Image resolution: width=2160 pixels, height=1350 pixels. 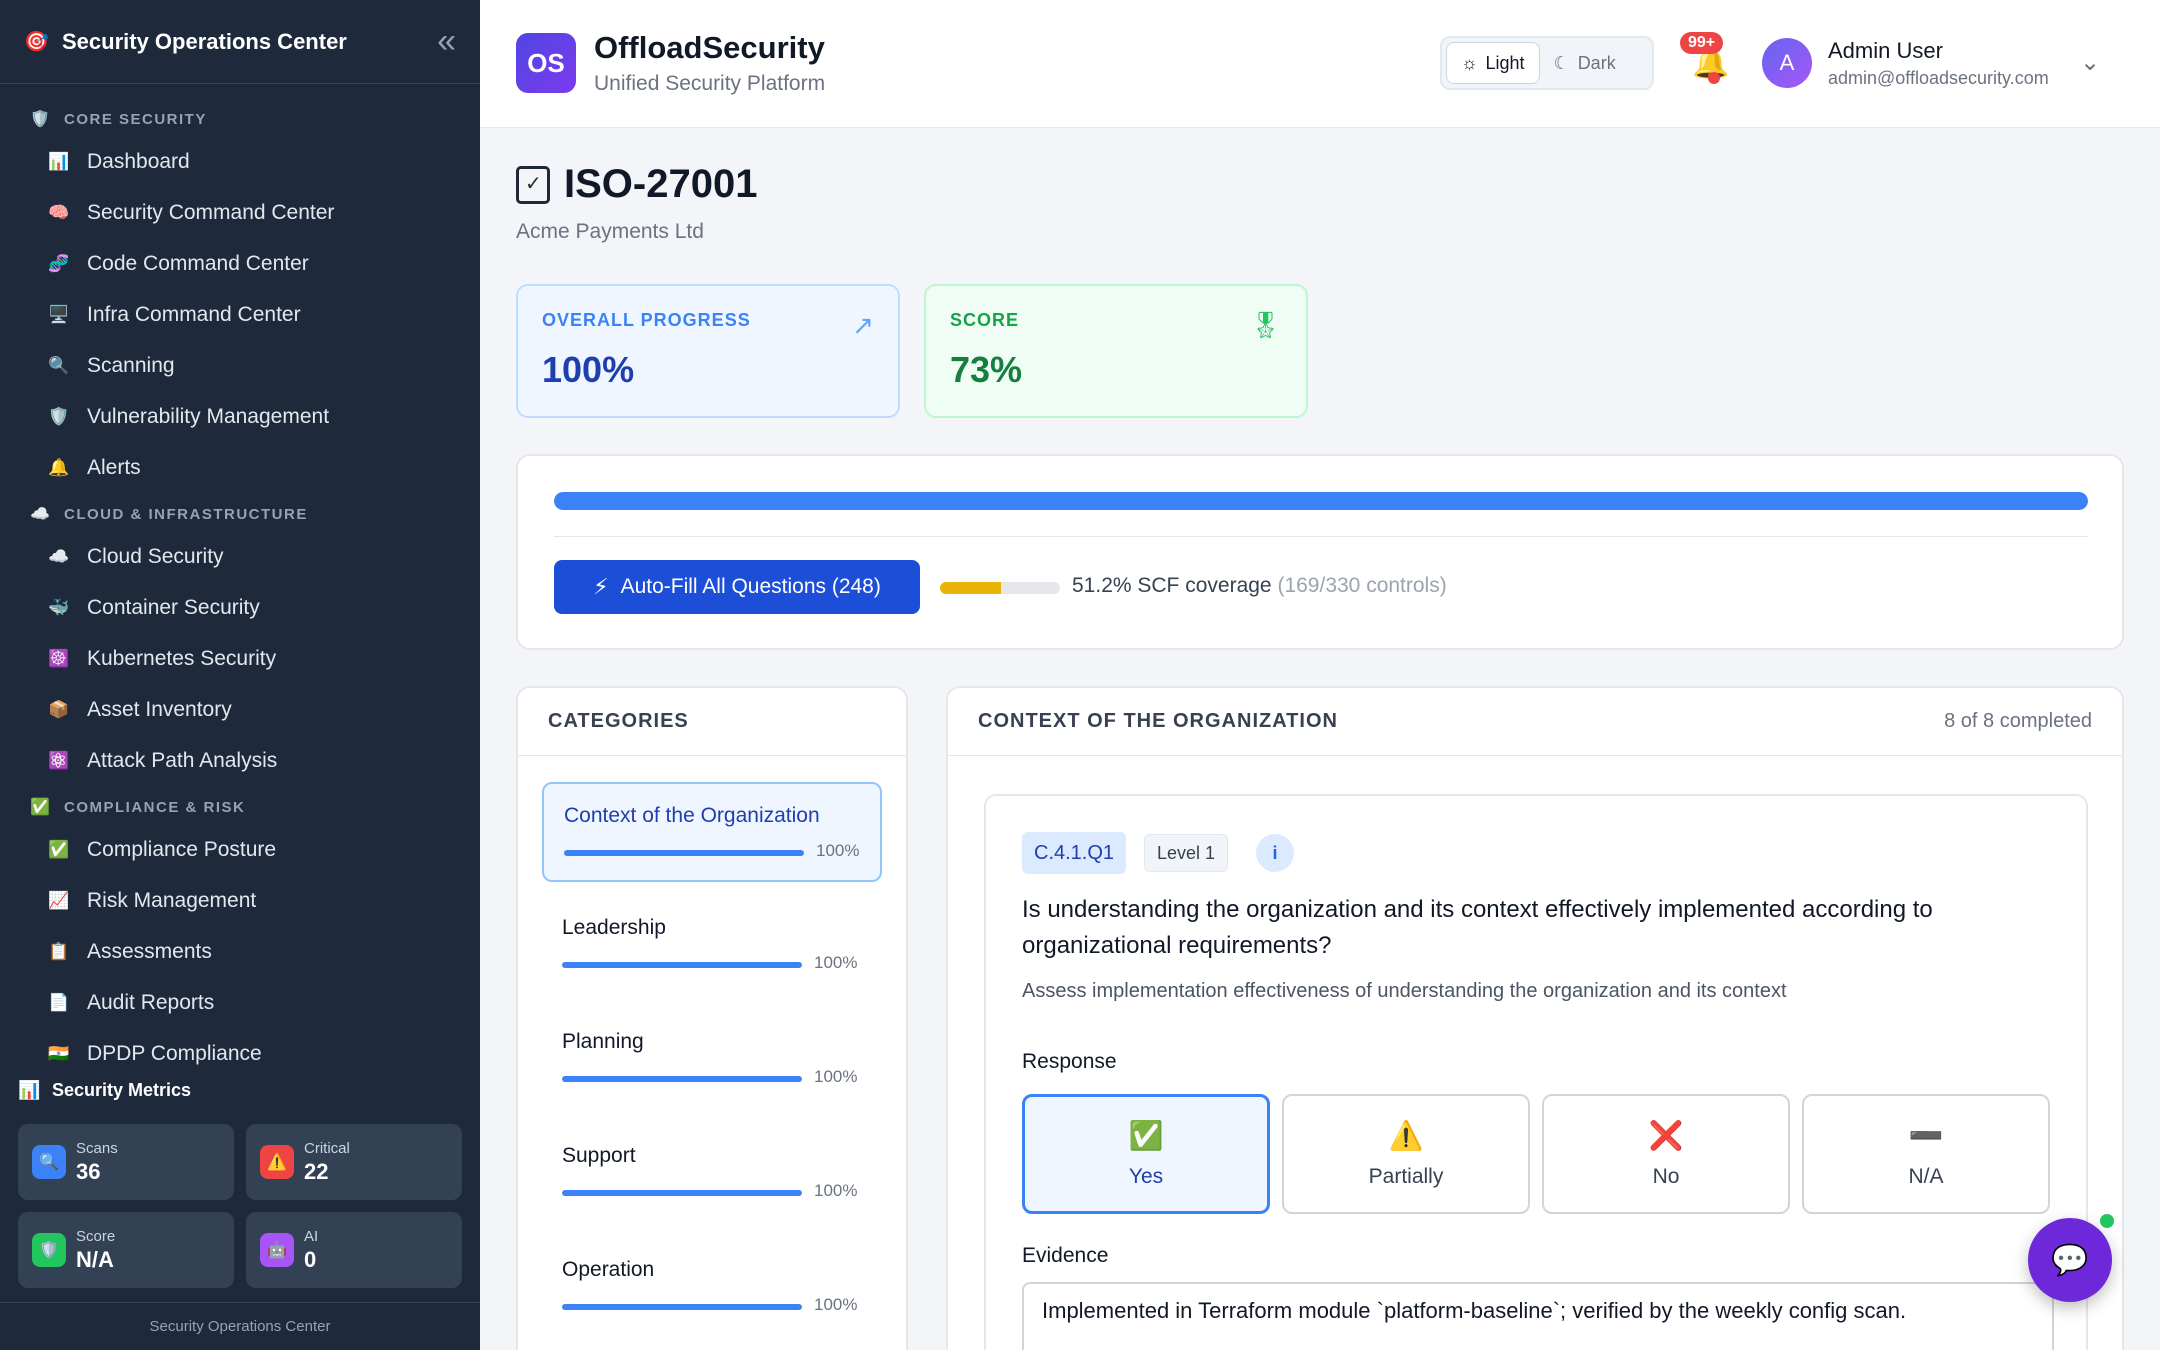 What do you see at coordinates (1321, 536) in the screenshot?
I see `divider` at bounding box center [1321, 536].